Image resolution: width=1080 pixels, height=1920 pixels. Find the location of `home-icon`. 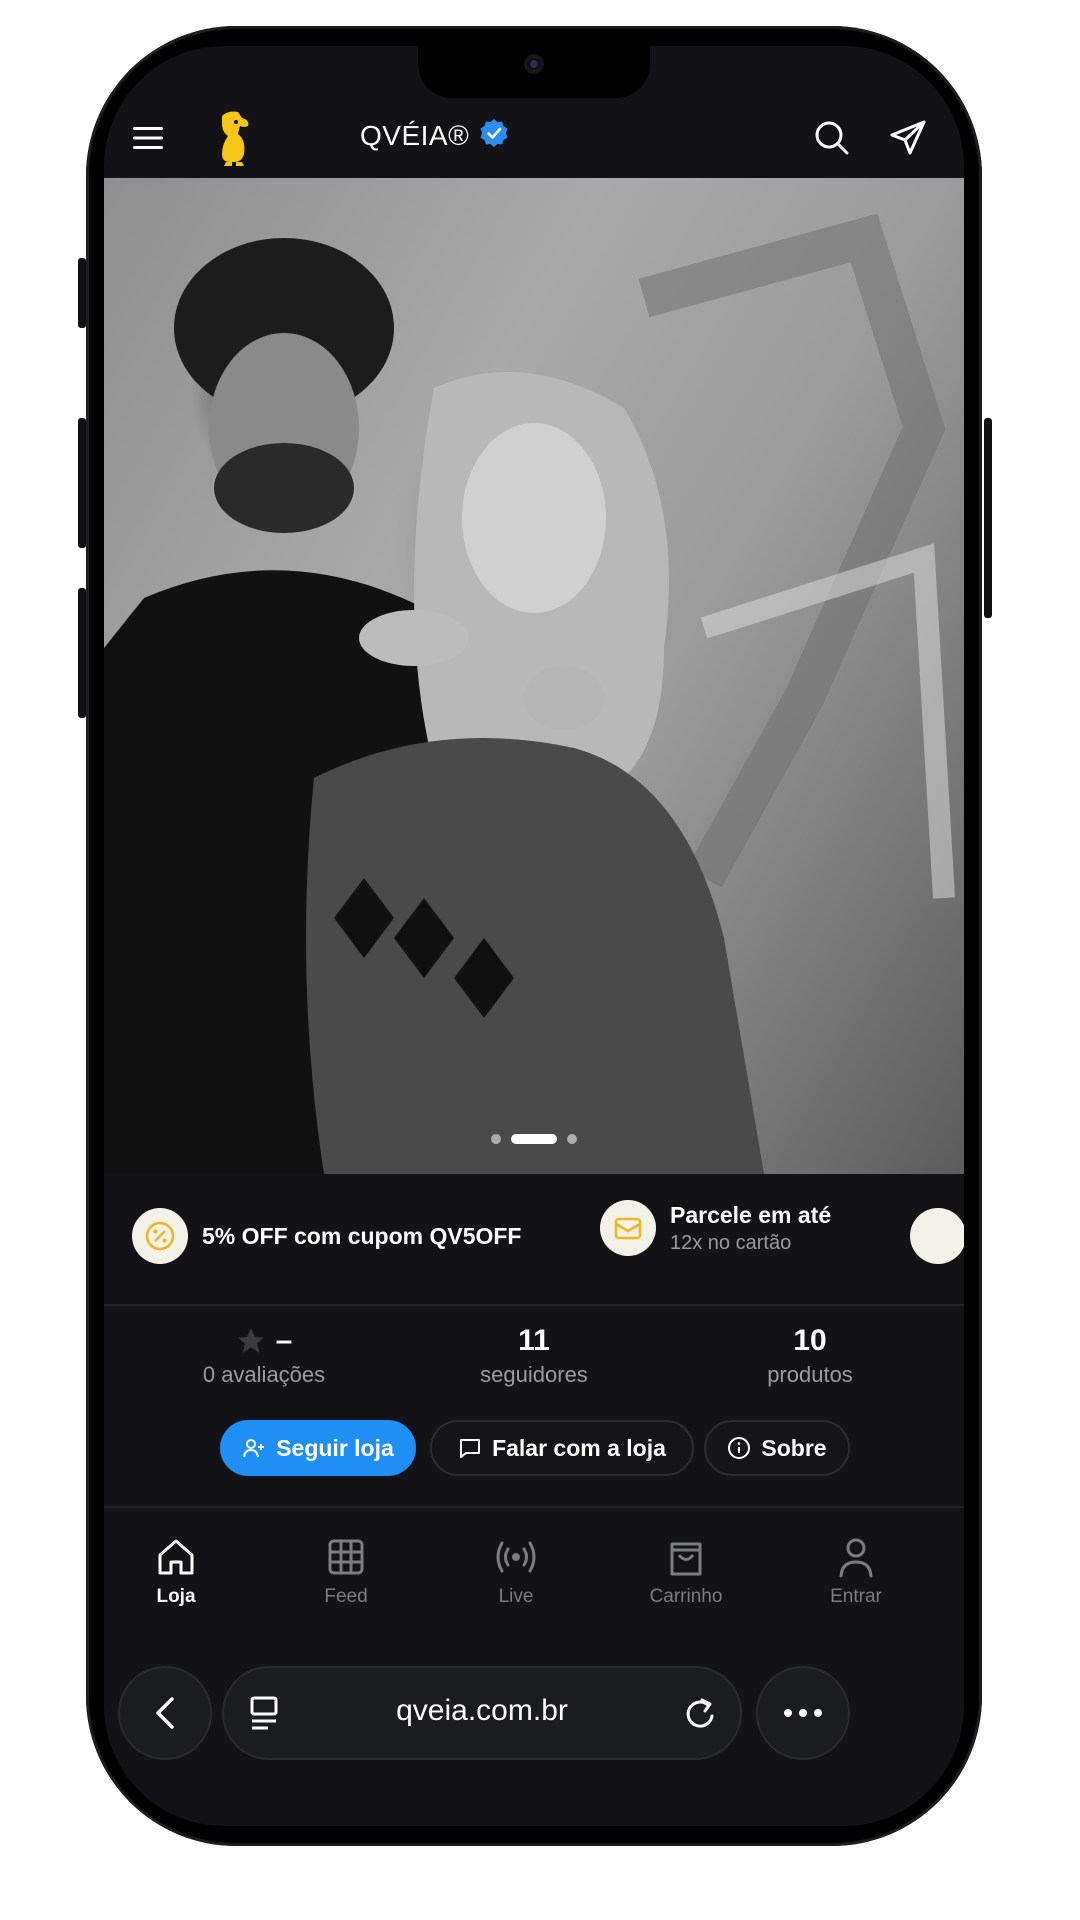

home-icon is located at coordinates (176, 1557).